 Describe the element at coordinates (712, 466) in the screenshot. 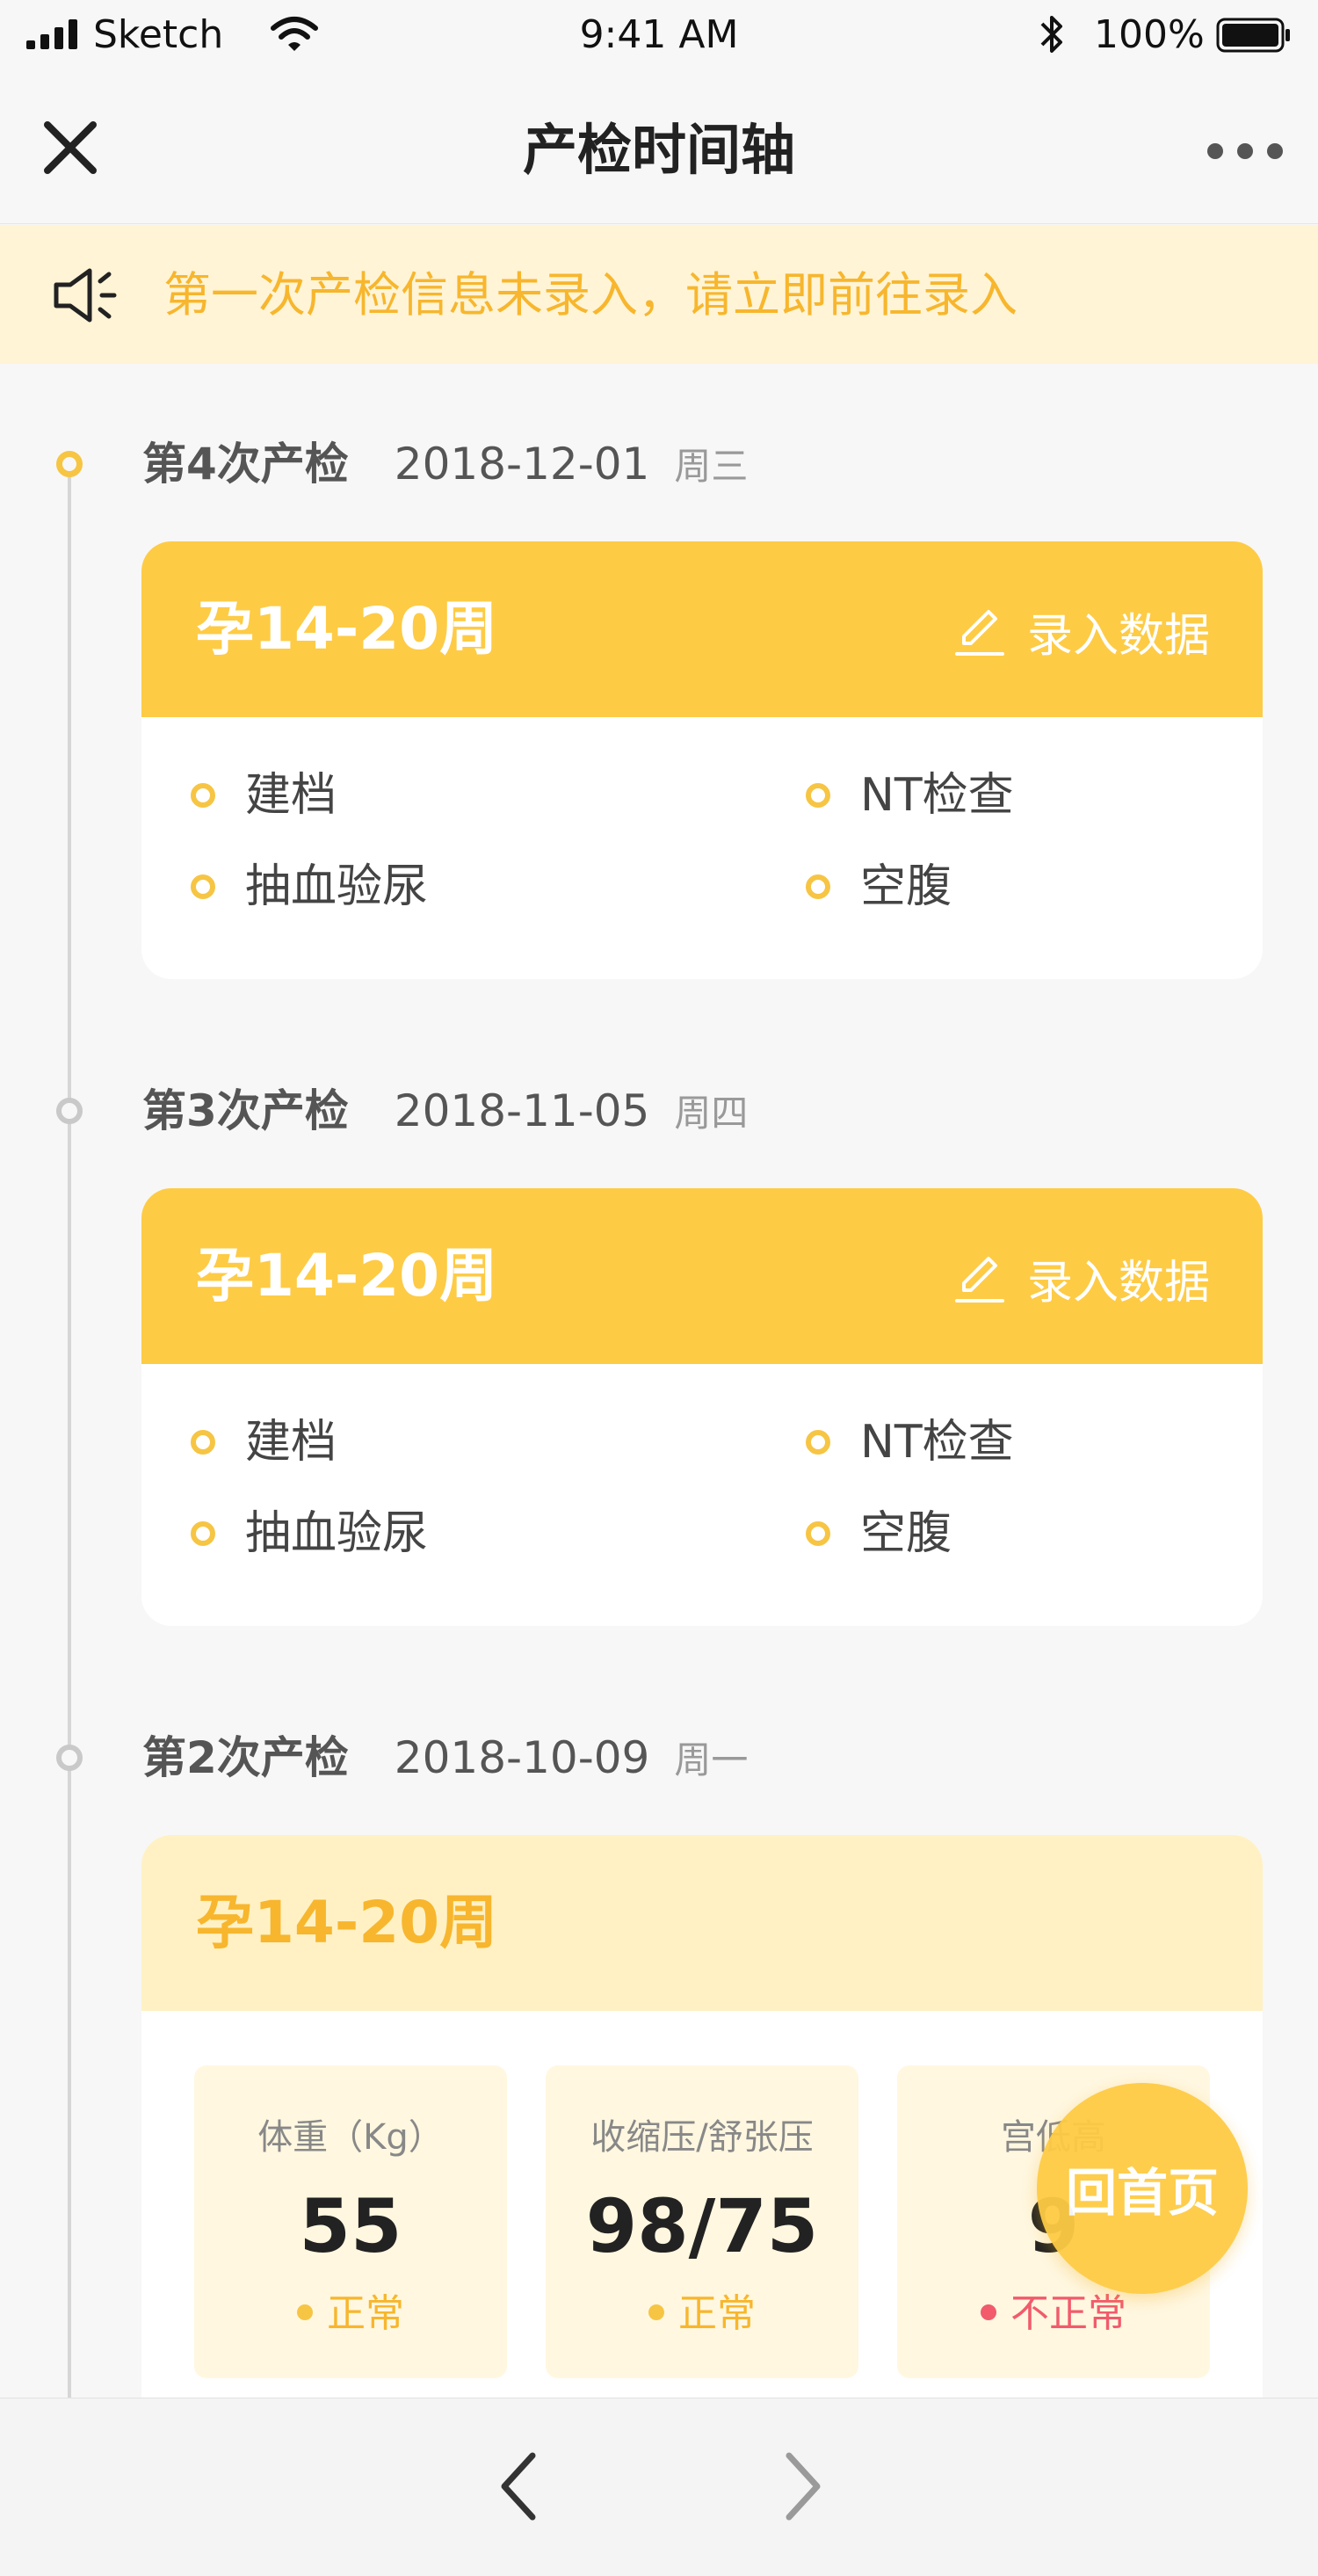

I see `checkup-weekday: 周三` at that location.